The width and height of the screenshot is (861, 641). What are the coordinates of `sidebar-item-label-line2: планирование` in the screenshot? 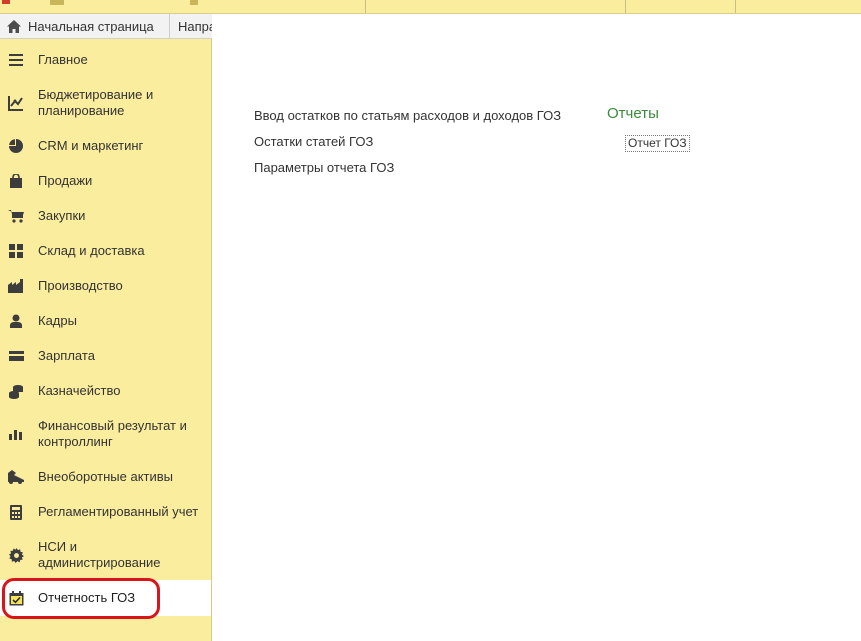 It's located at (81, 110).